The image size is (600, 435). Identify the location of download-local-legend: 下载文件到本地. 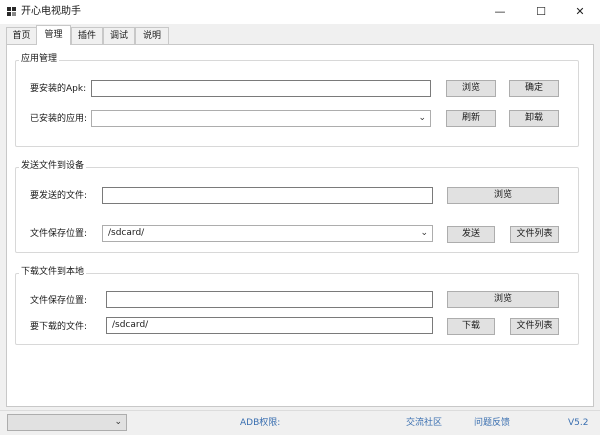
(53, 272).